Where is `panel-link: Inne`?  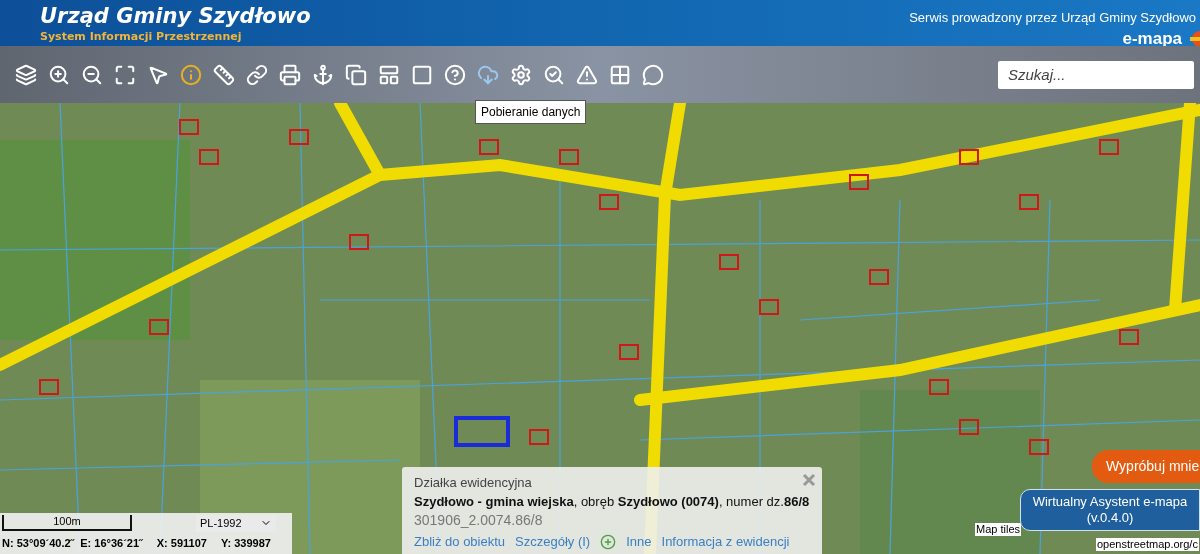 panel-link: Inne is located at coordinates (639, 542).